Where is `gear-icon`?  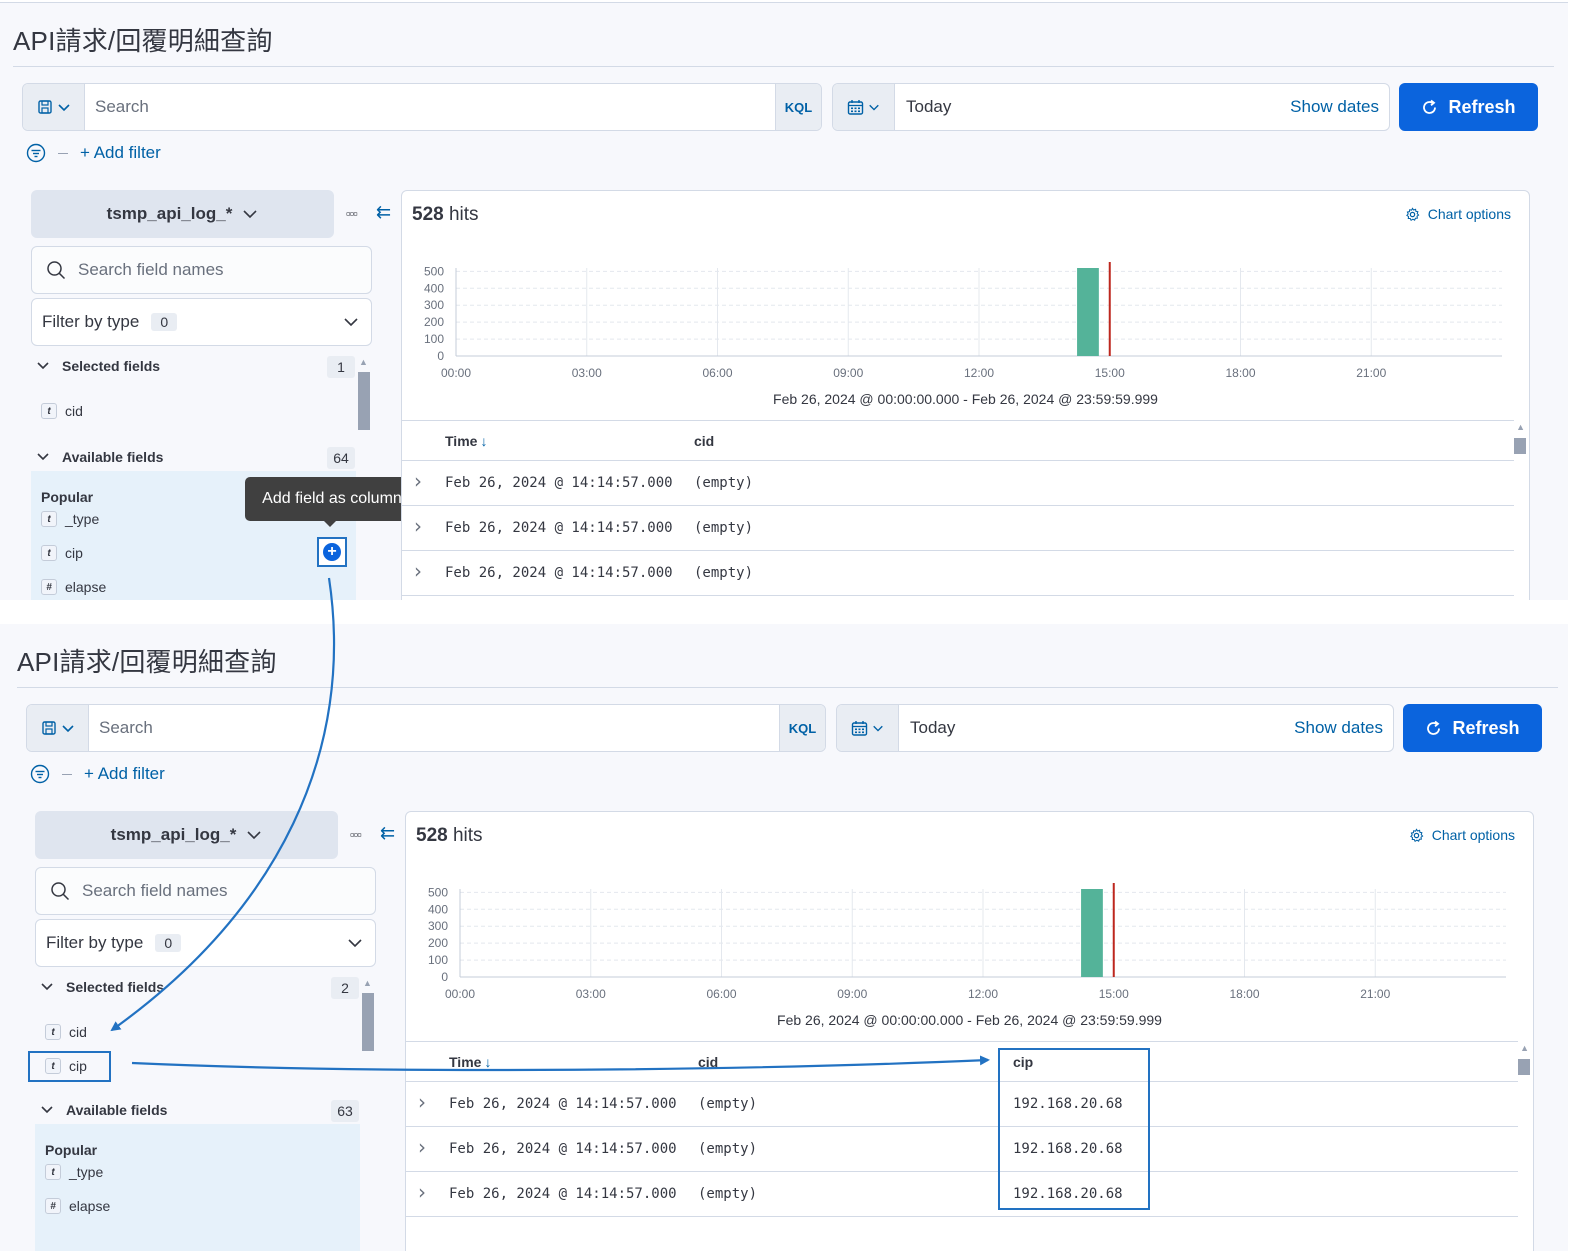
gear-icon is located at coordinates (1412, 213).